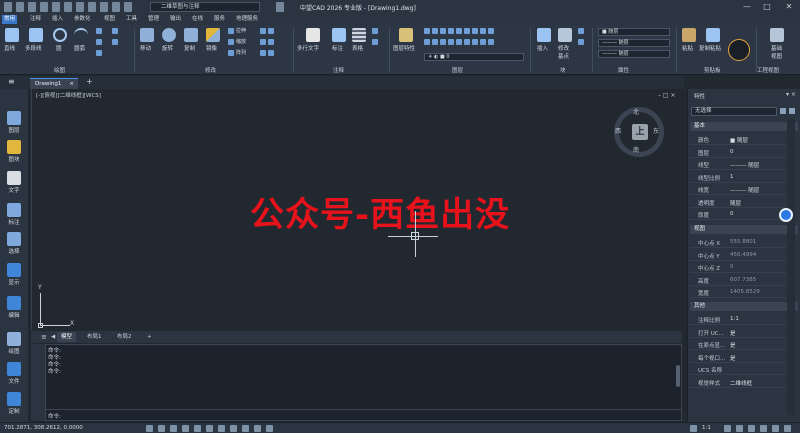 The height and width of the screenshot is (433, 800). Describe the element at coordinates (623, 70) in the screenshot. I see `panel-properties-label: 属性` at that location.